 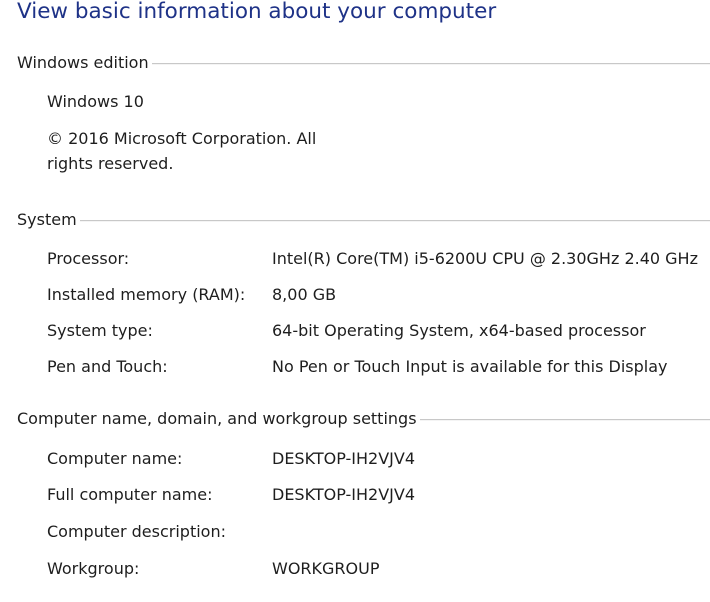 What do you see at coordinates (107, 366) in the screenshot?
I see `pen-and-touch-label: Pen and Touch:` at bounding box center [107, 366].